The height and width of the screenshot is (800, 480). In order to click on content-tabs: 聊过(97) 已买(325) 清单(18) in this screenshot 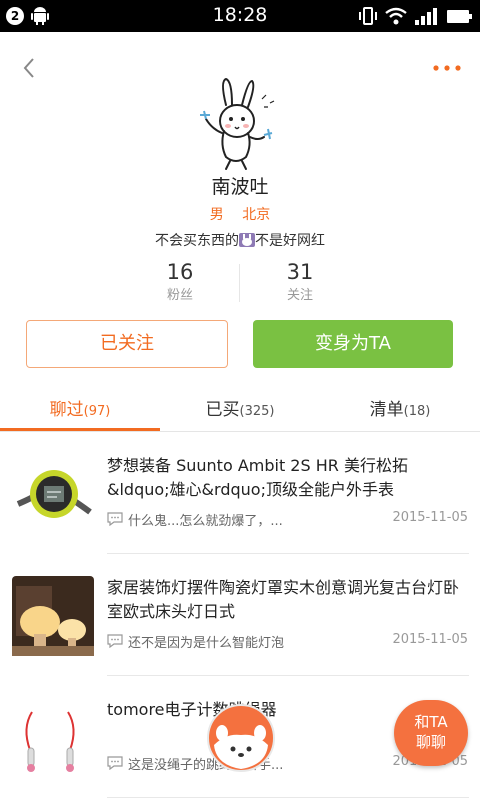, I will do `click(240, 411)`.